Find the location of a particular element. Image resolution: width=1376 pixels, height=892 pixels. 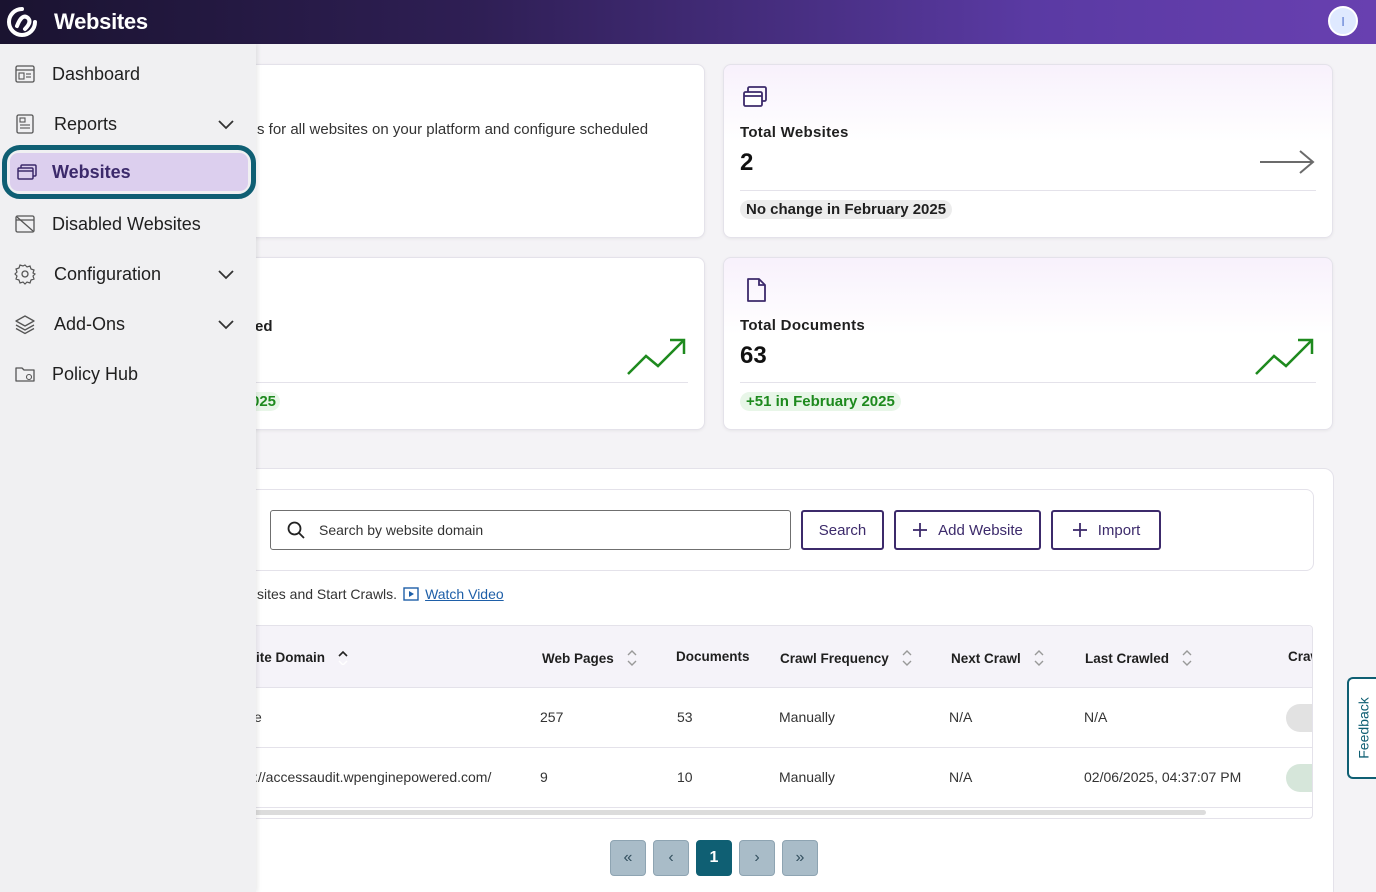

sidebar-item-label: Policy Hub is located at coordinates (95, 373).